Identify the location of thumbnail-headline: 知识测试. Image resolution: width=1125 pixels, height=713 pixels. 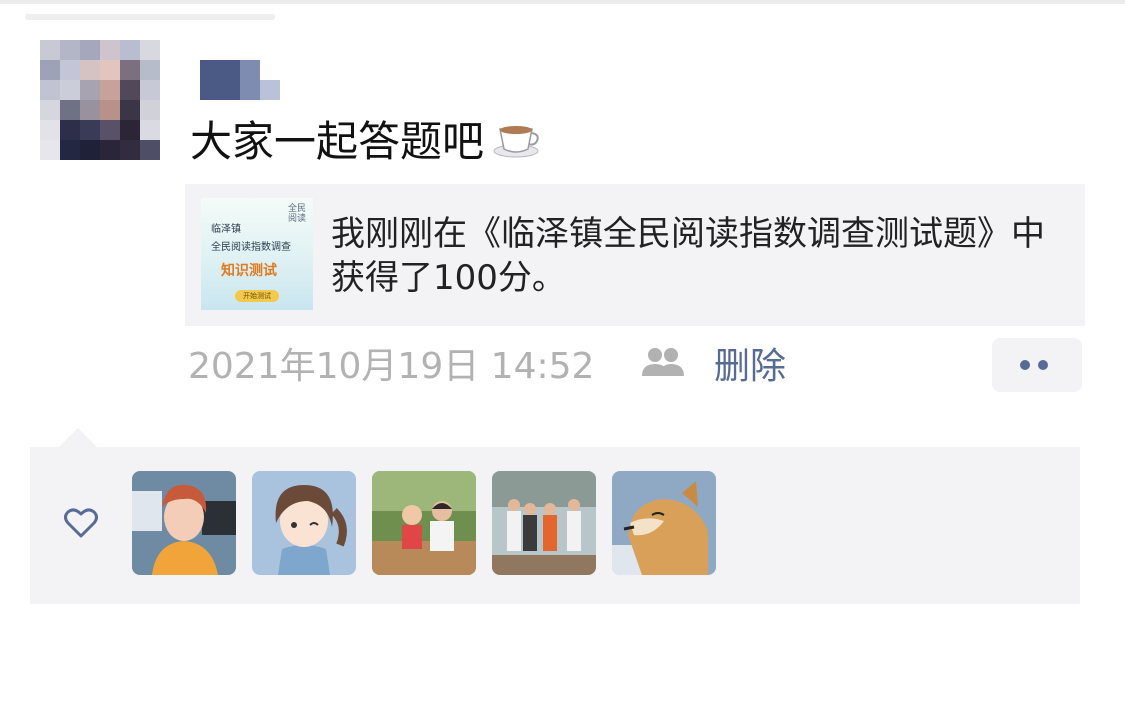
(249, 271).